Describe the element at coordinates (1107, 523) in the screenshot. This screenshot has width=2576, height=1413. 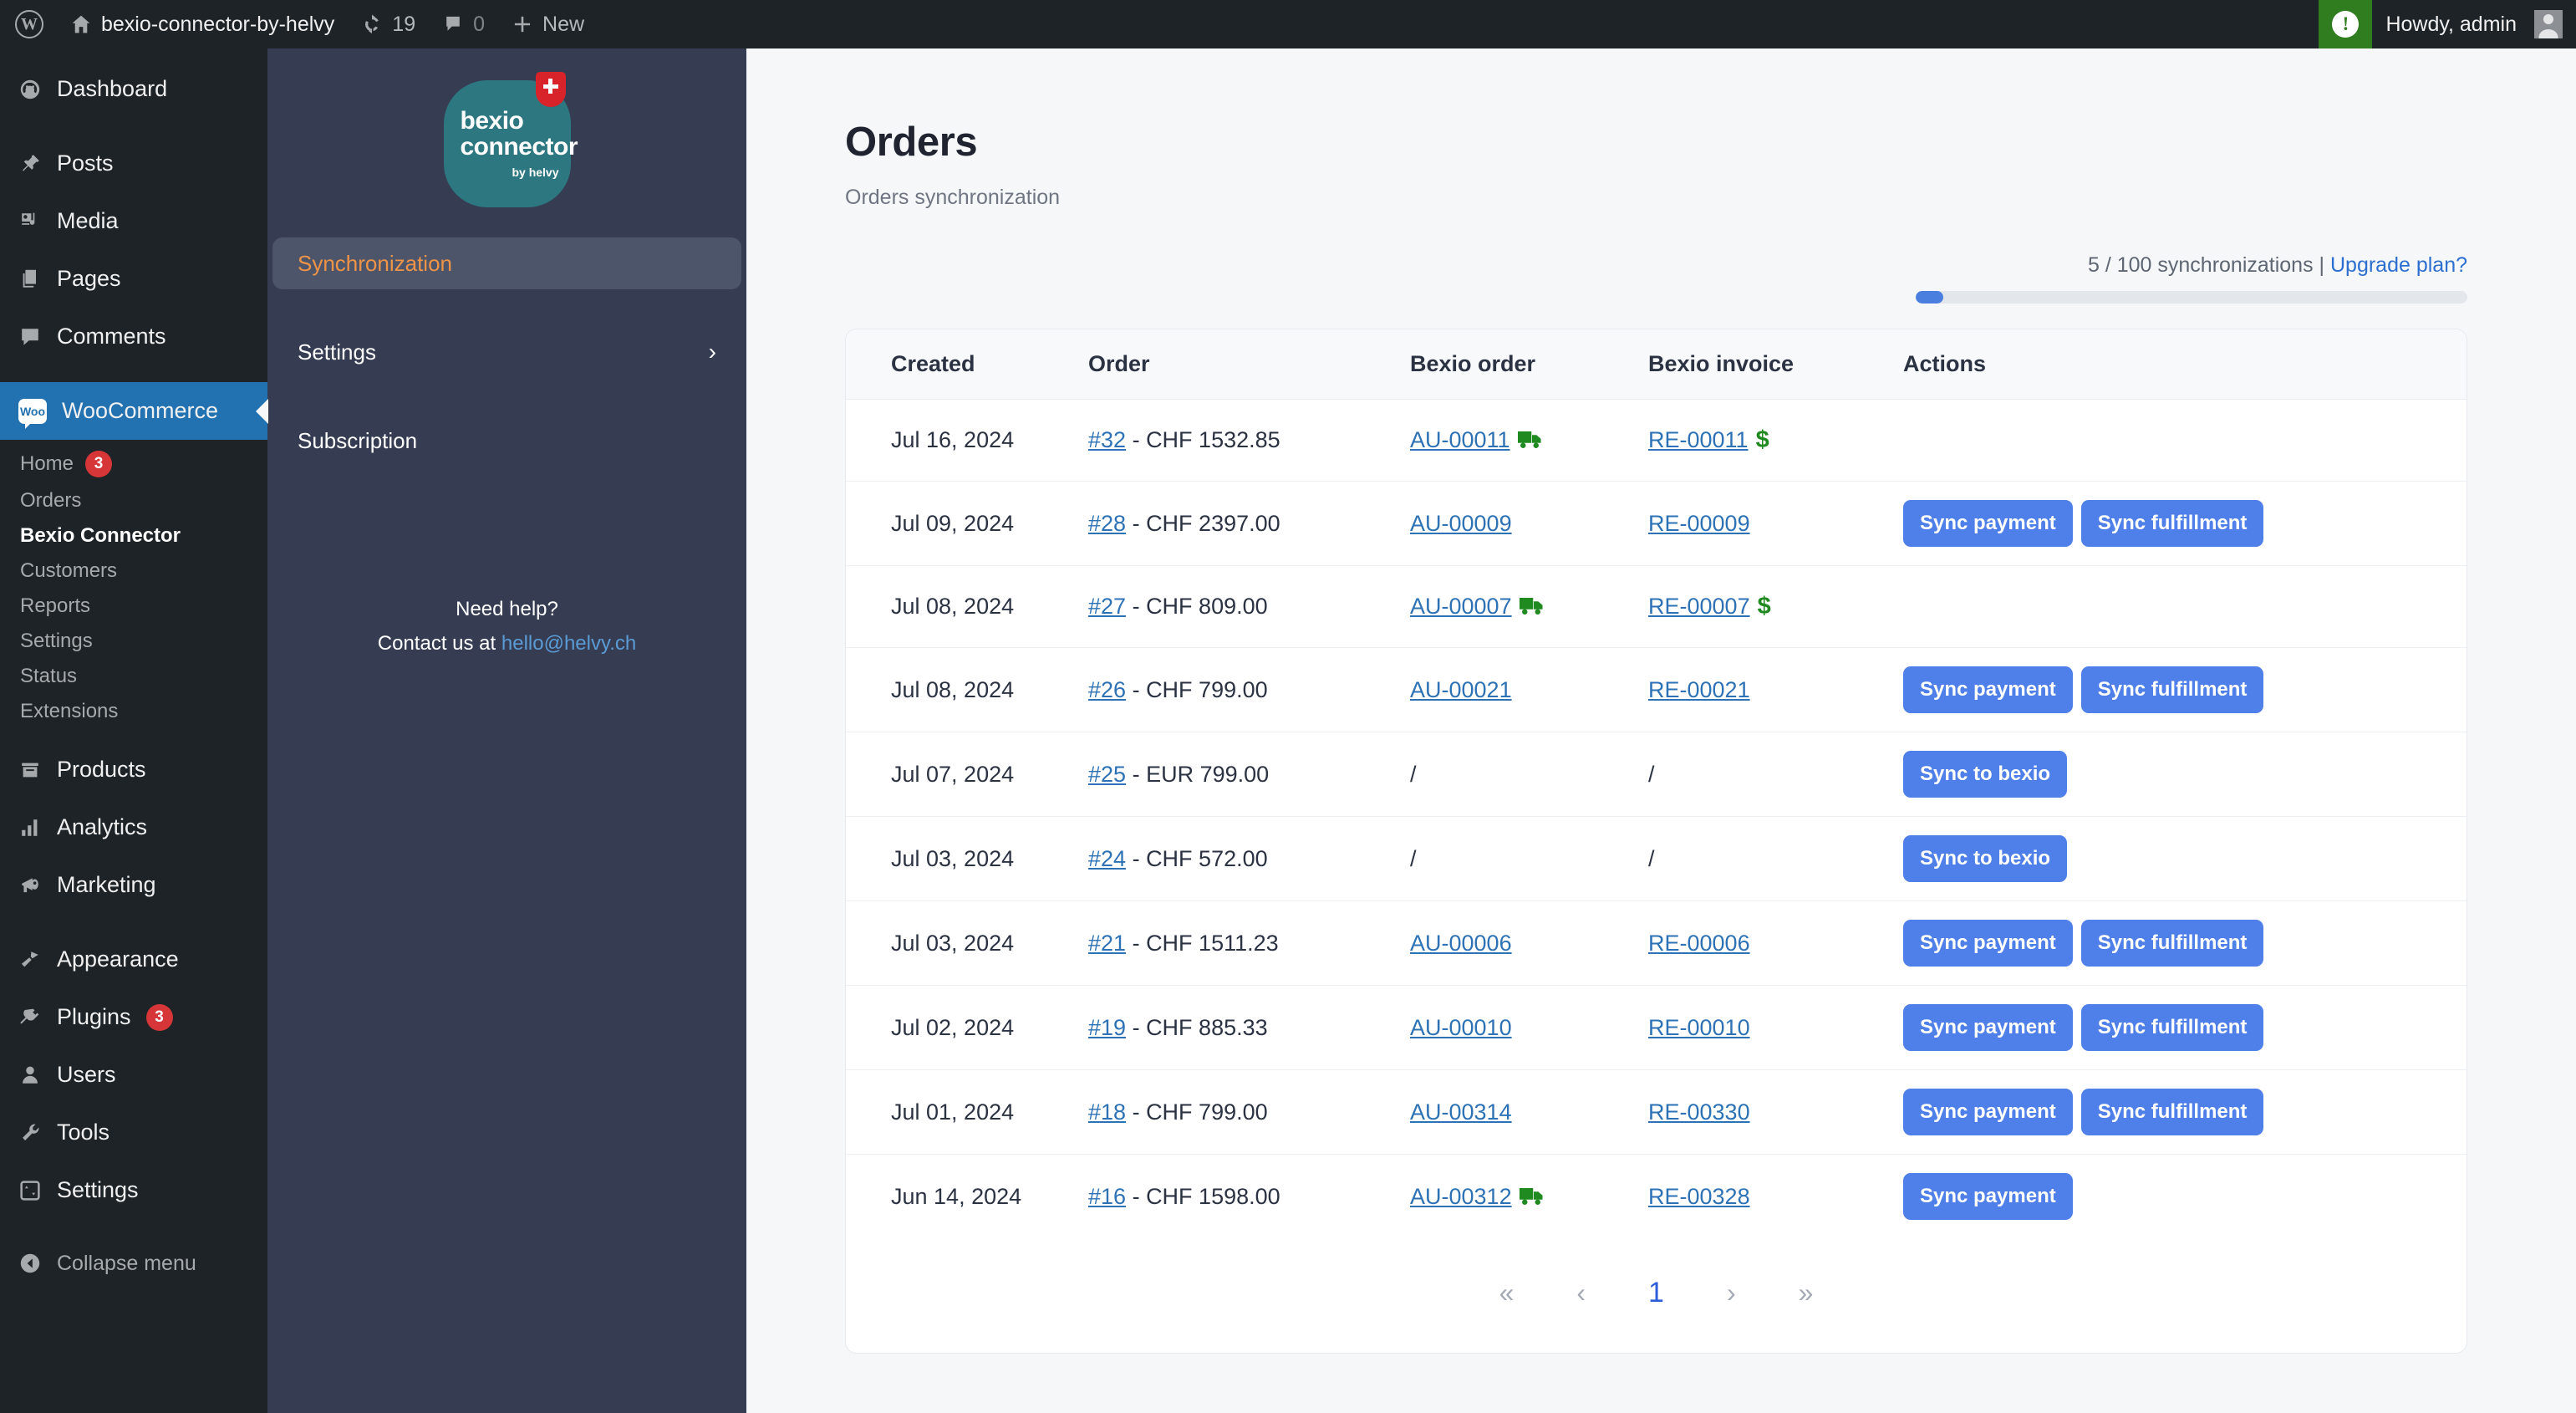
I see `order-link: #28` at that location.